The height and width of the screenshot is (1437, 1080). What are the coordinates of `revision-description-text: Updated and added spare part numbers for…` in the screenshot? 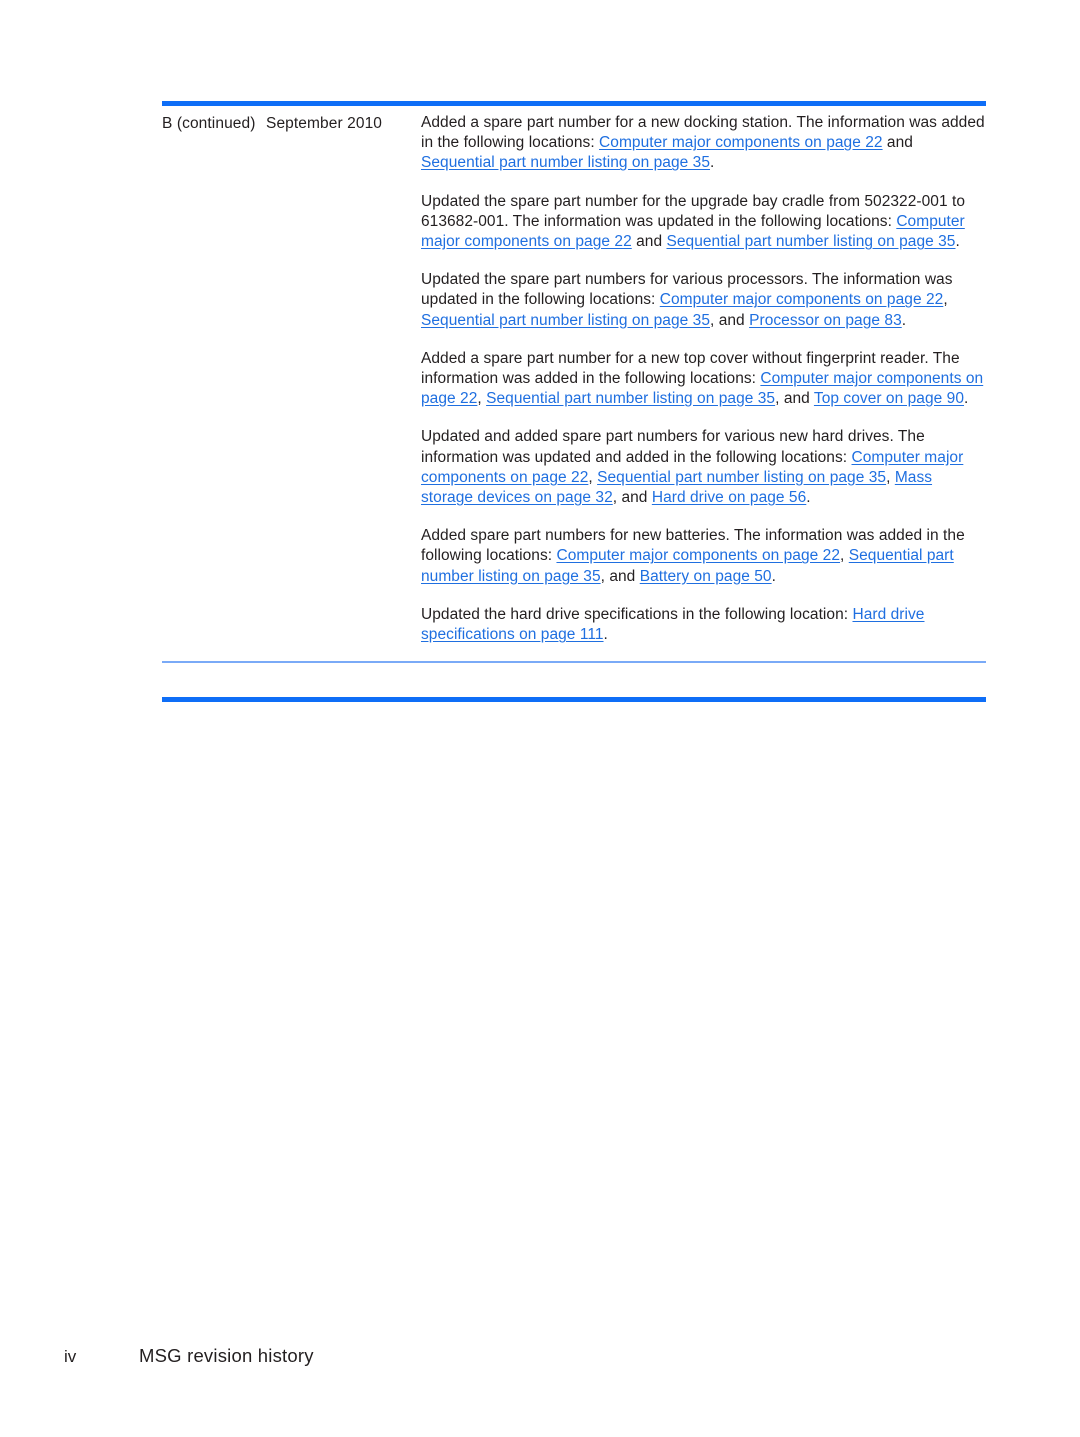 It's located at (673, 447).